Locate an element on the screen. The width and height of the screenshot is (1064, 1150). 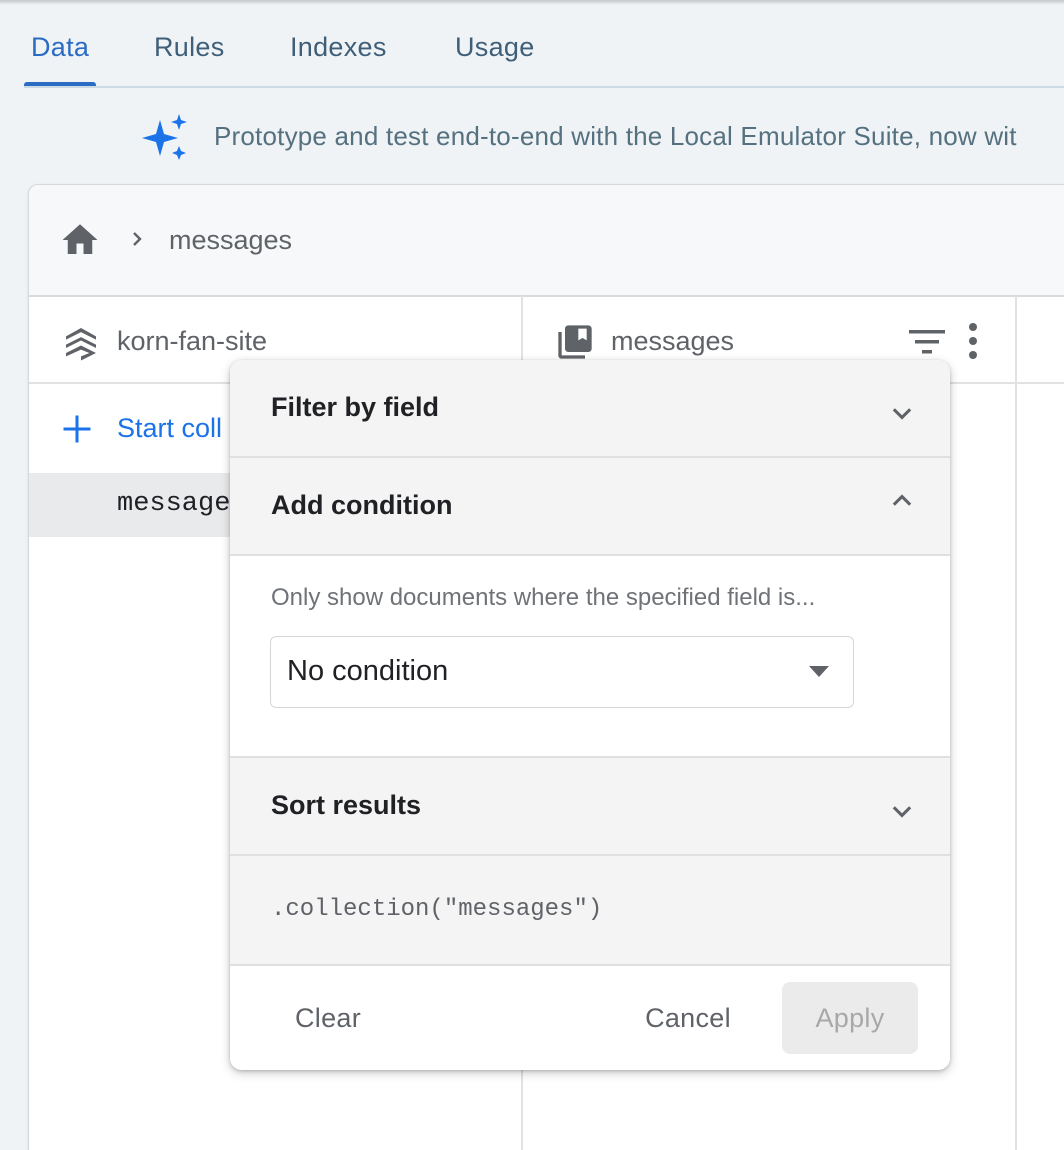
column-divider is located at coordinates (1016, 723).